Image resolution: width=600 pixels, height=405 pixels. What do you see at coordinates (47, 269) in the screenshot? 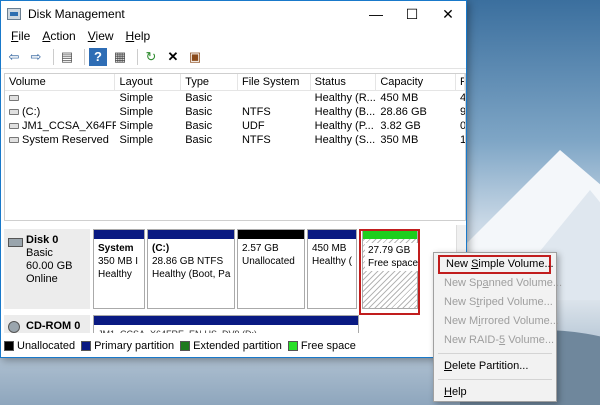
I see `disk-0-label: Disk 0 Basic 60.00 GB Online` at bounding box center [47, 269].